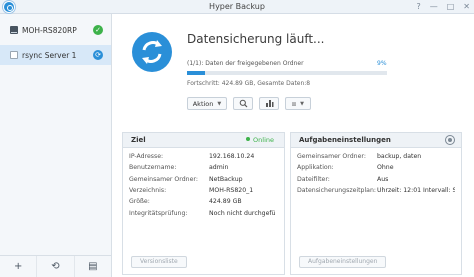 This screenshot has height=277, width=474. What do you see at coordinates (451, 6) in the screenshot?
I see `maximize-icon: □` at bounding box center [451, 6].